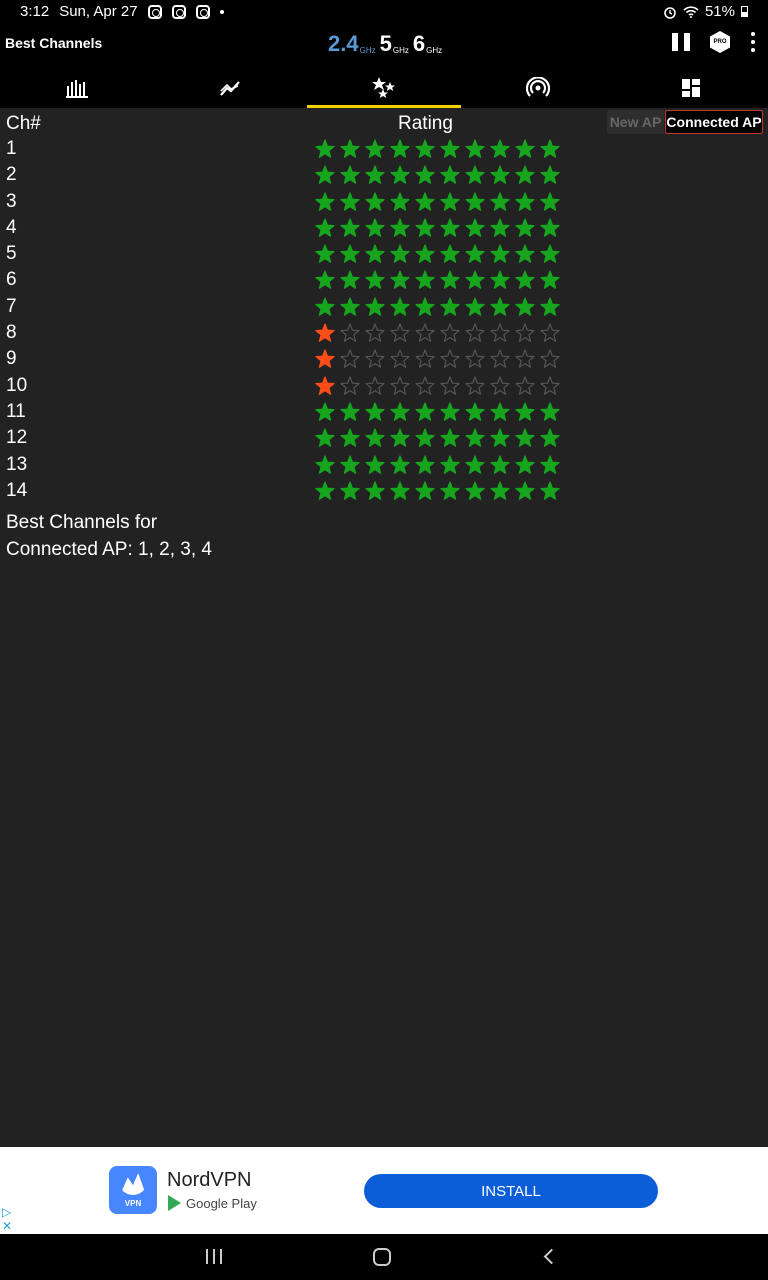 The image size is (768, 1280). I want to click on more-options-icon, so click(753, 42).